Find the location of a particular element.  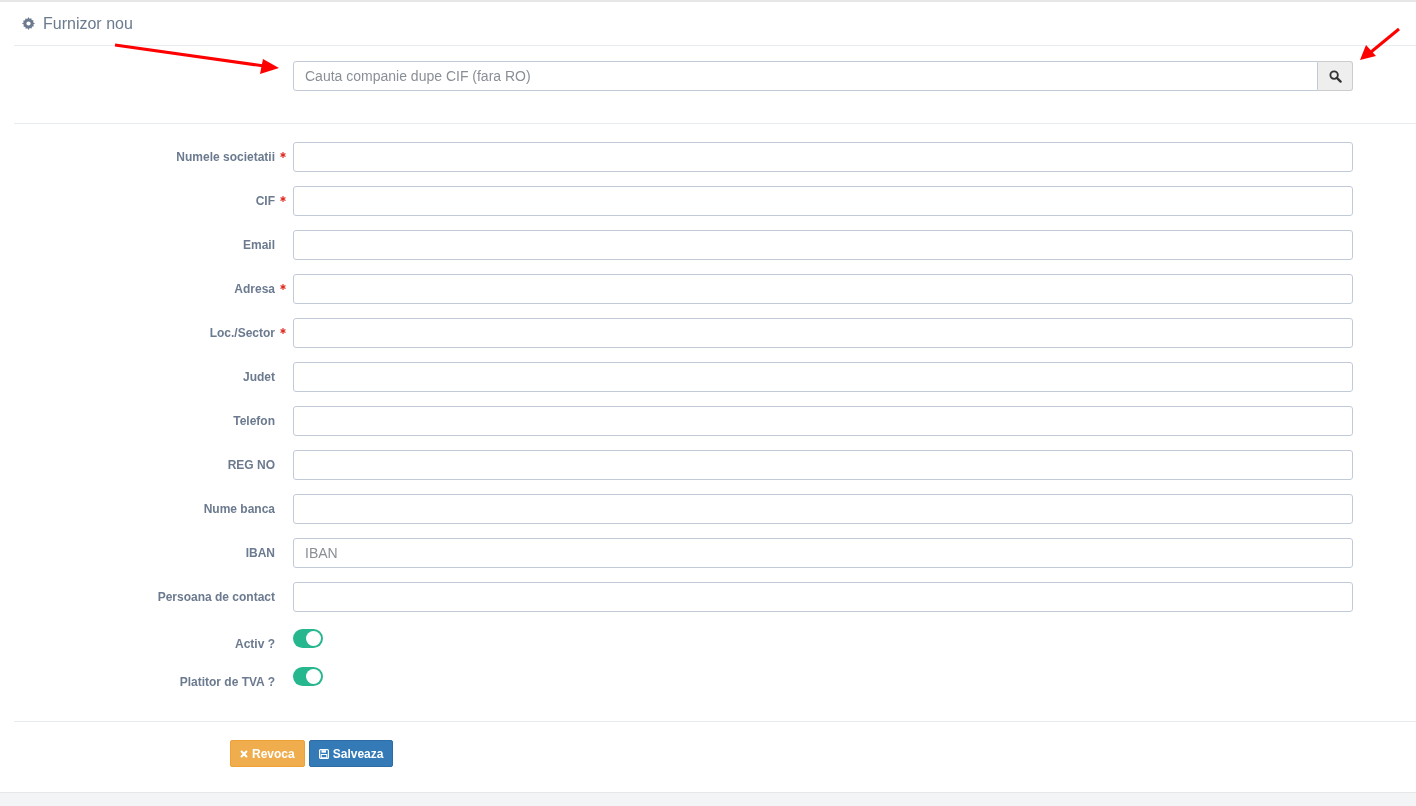

annotation-arrow is located at coordinates (1380, 43).